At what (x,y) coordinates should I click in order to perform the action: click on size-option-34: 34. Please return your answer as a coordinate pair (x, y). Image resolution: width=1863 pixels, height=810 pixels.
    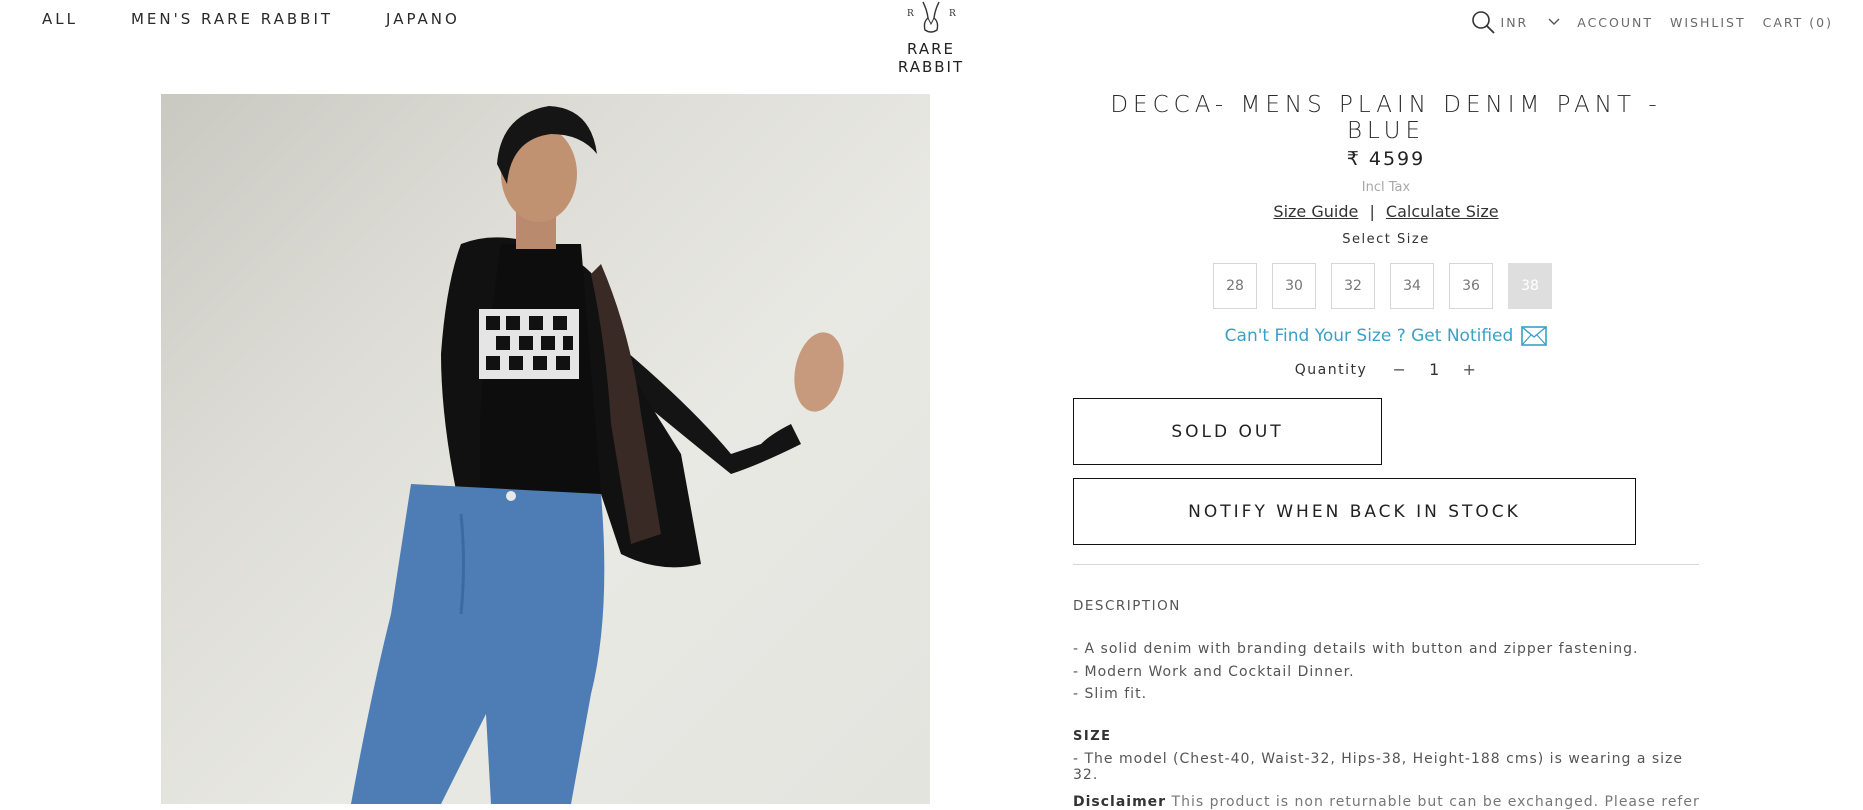
    Looking at the image, I should click on (1412, 286).